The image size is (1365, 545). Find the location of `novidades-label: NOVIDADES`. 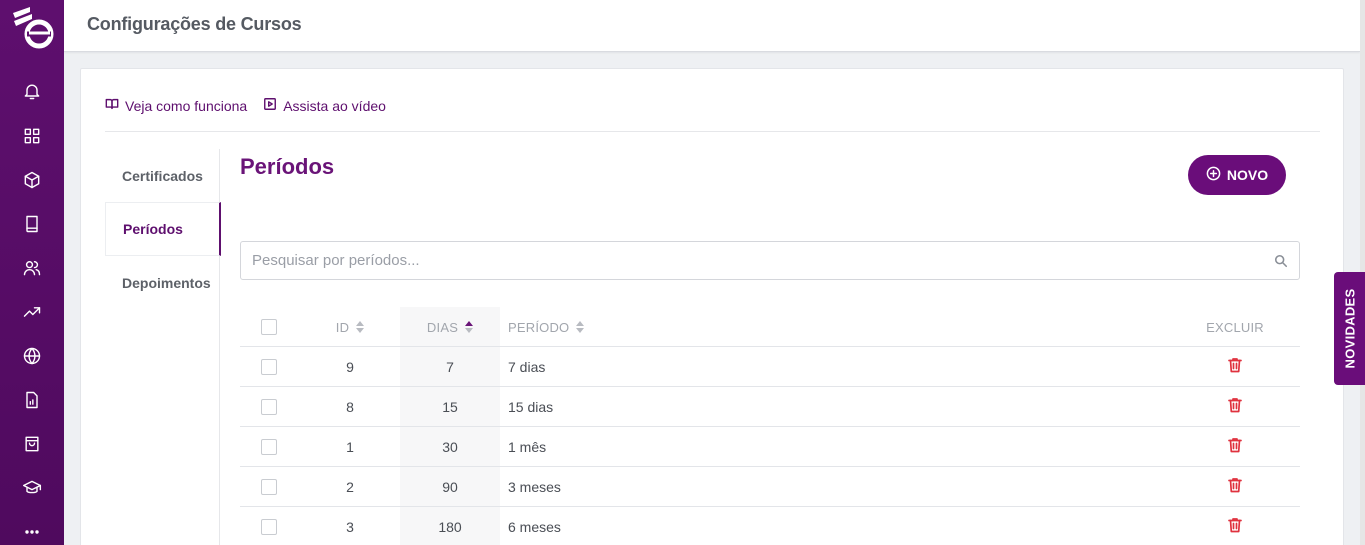

novidades-label: NOVIDADES is located at coordinates (1349, 328).